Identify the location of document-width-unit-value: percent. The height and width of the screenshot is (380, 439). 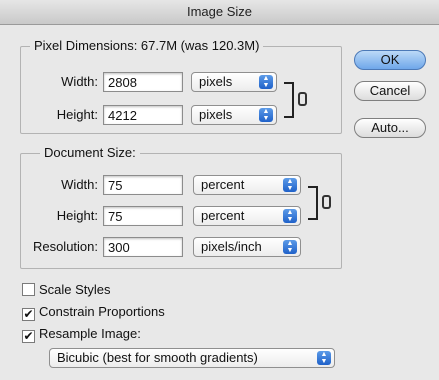
(223, 184).